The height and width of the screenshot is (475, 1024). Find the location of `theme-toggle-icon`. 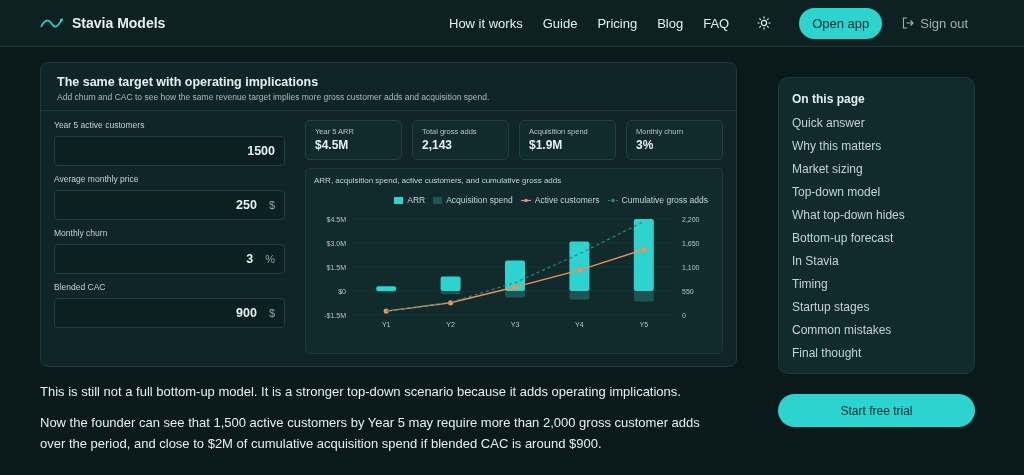

theme-toggle-icon is located at coordinates (764, 23).